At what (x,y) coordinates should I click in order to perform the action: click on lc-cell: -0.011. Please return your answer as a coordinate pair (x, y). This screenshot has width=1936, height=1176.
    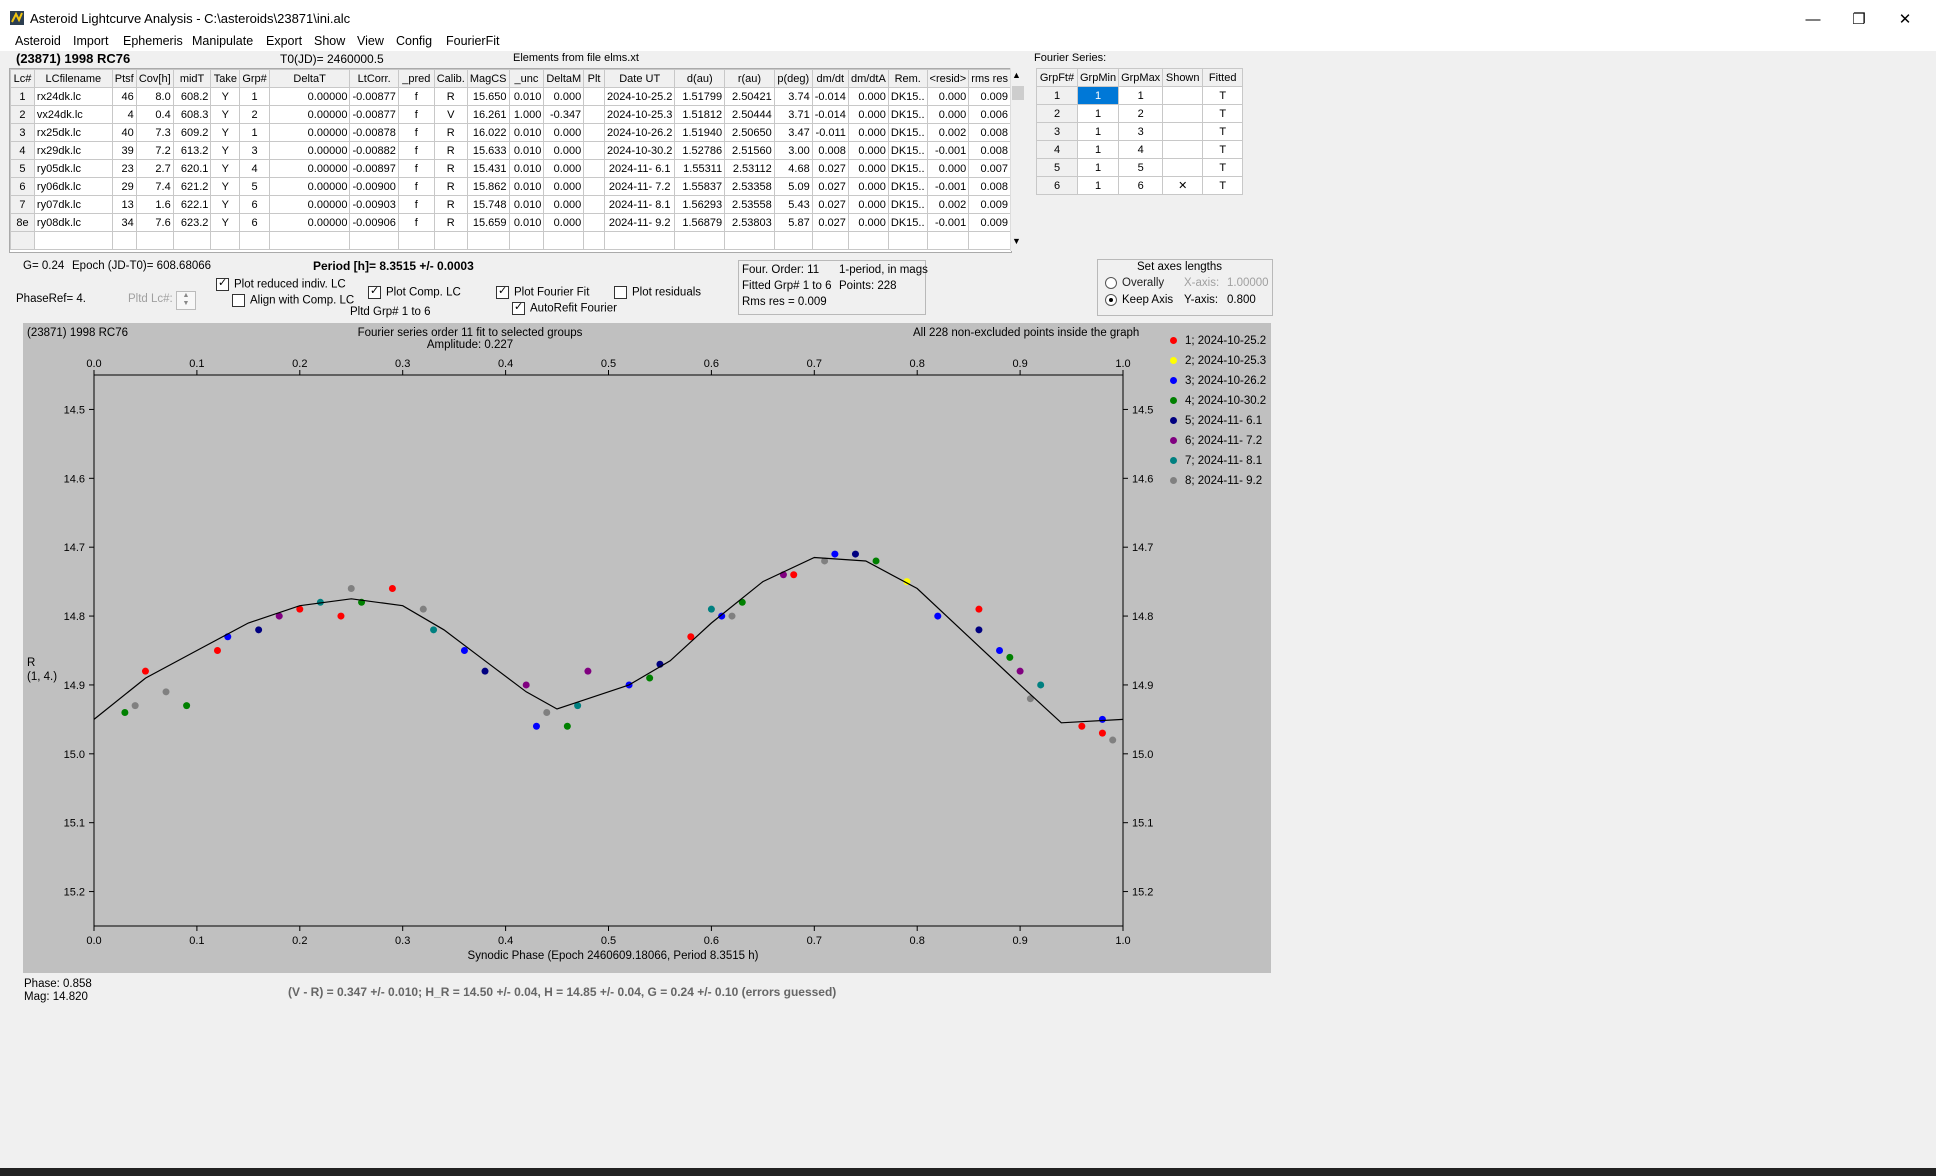
    Looking at the image, I should click on (830, 132).